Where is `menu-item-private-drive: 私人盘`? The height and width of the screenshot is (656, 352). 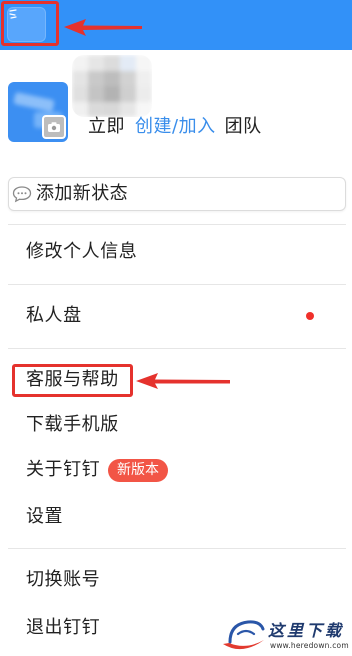
menu-item-private-drive: 私人盘 is located at coordinates (176, 316).